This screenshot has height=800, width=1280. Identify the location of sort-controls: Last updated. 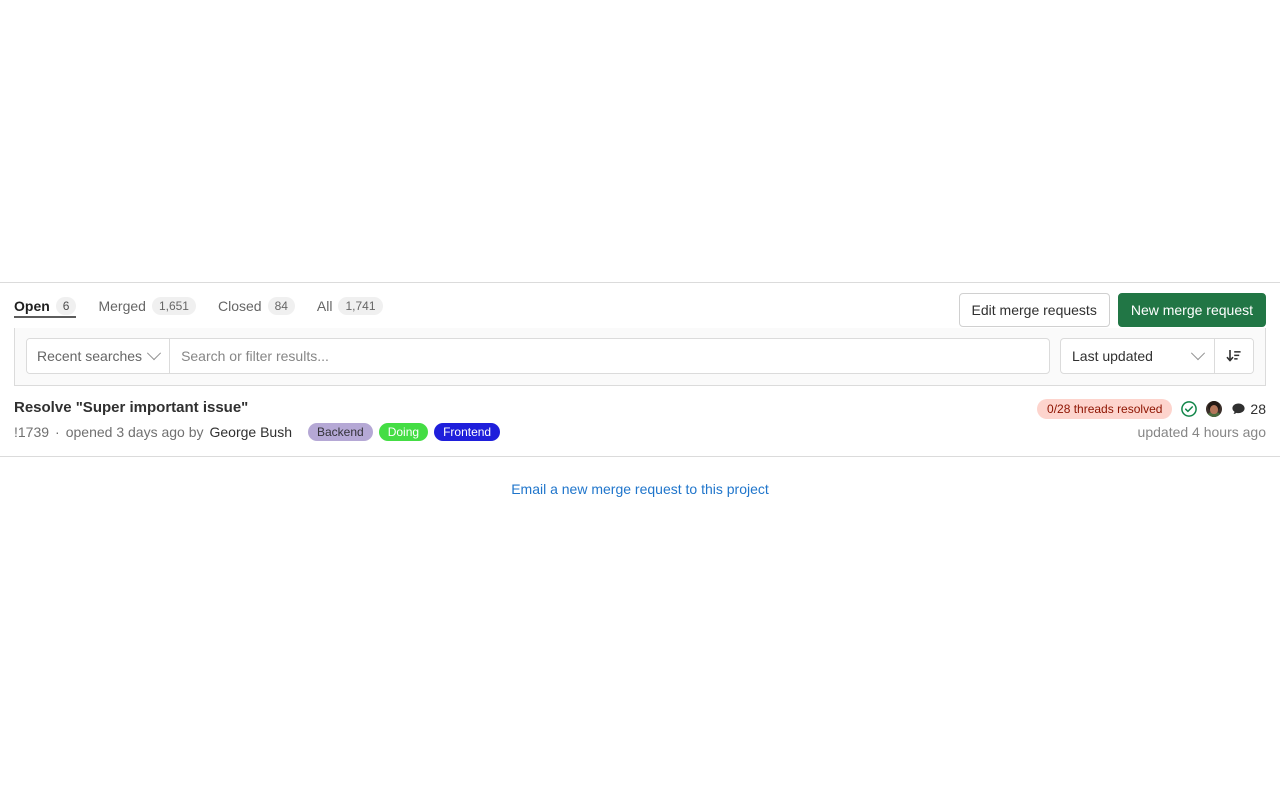
(1157, 356).